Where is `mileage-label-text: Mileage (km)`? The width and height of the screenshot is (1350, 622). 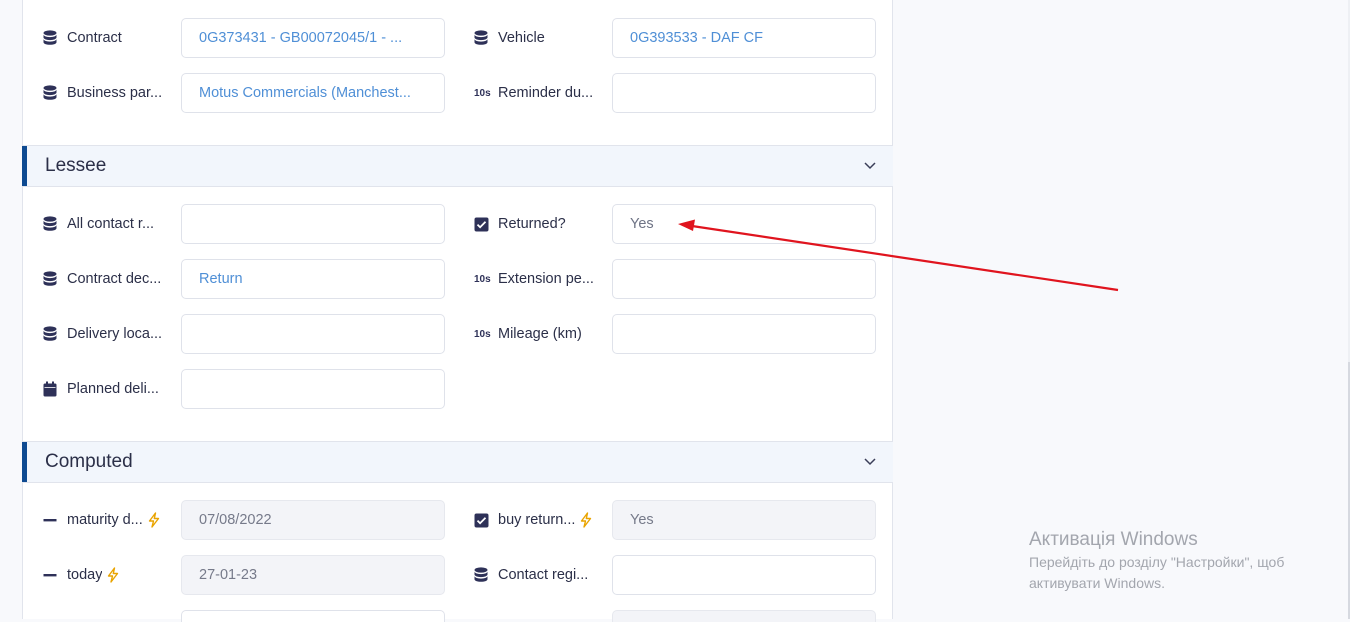 mileage-label-text: Mileage (km) is located at coordinates (540, 334).